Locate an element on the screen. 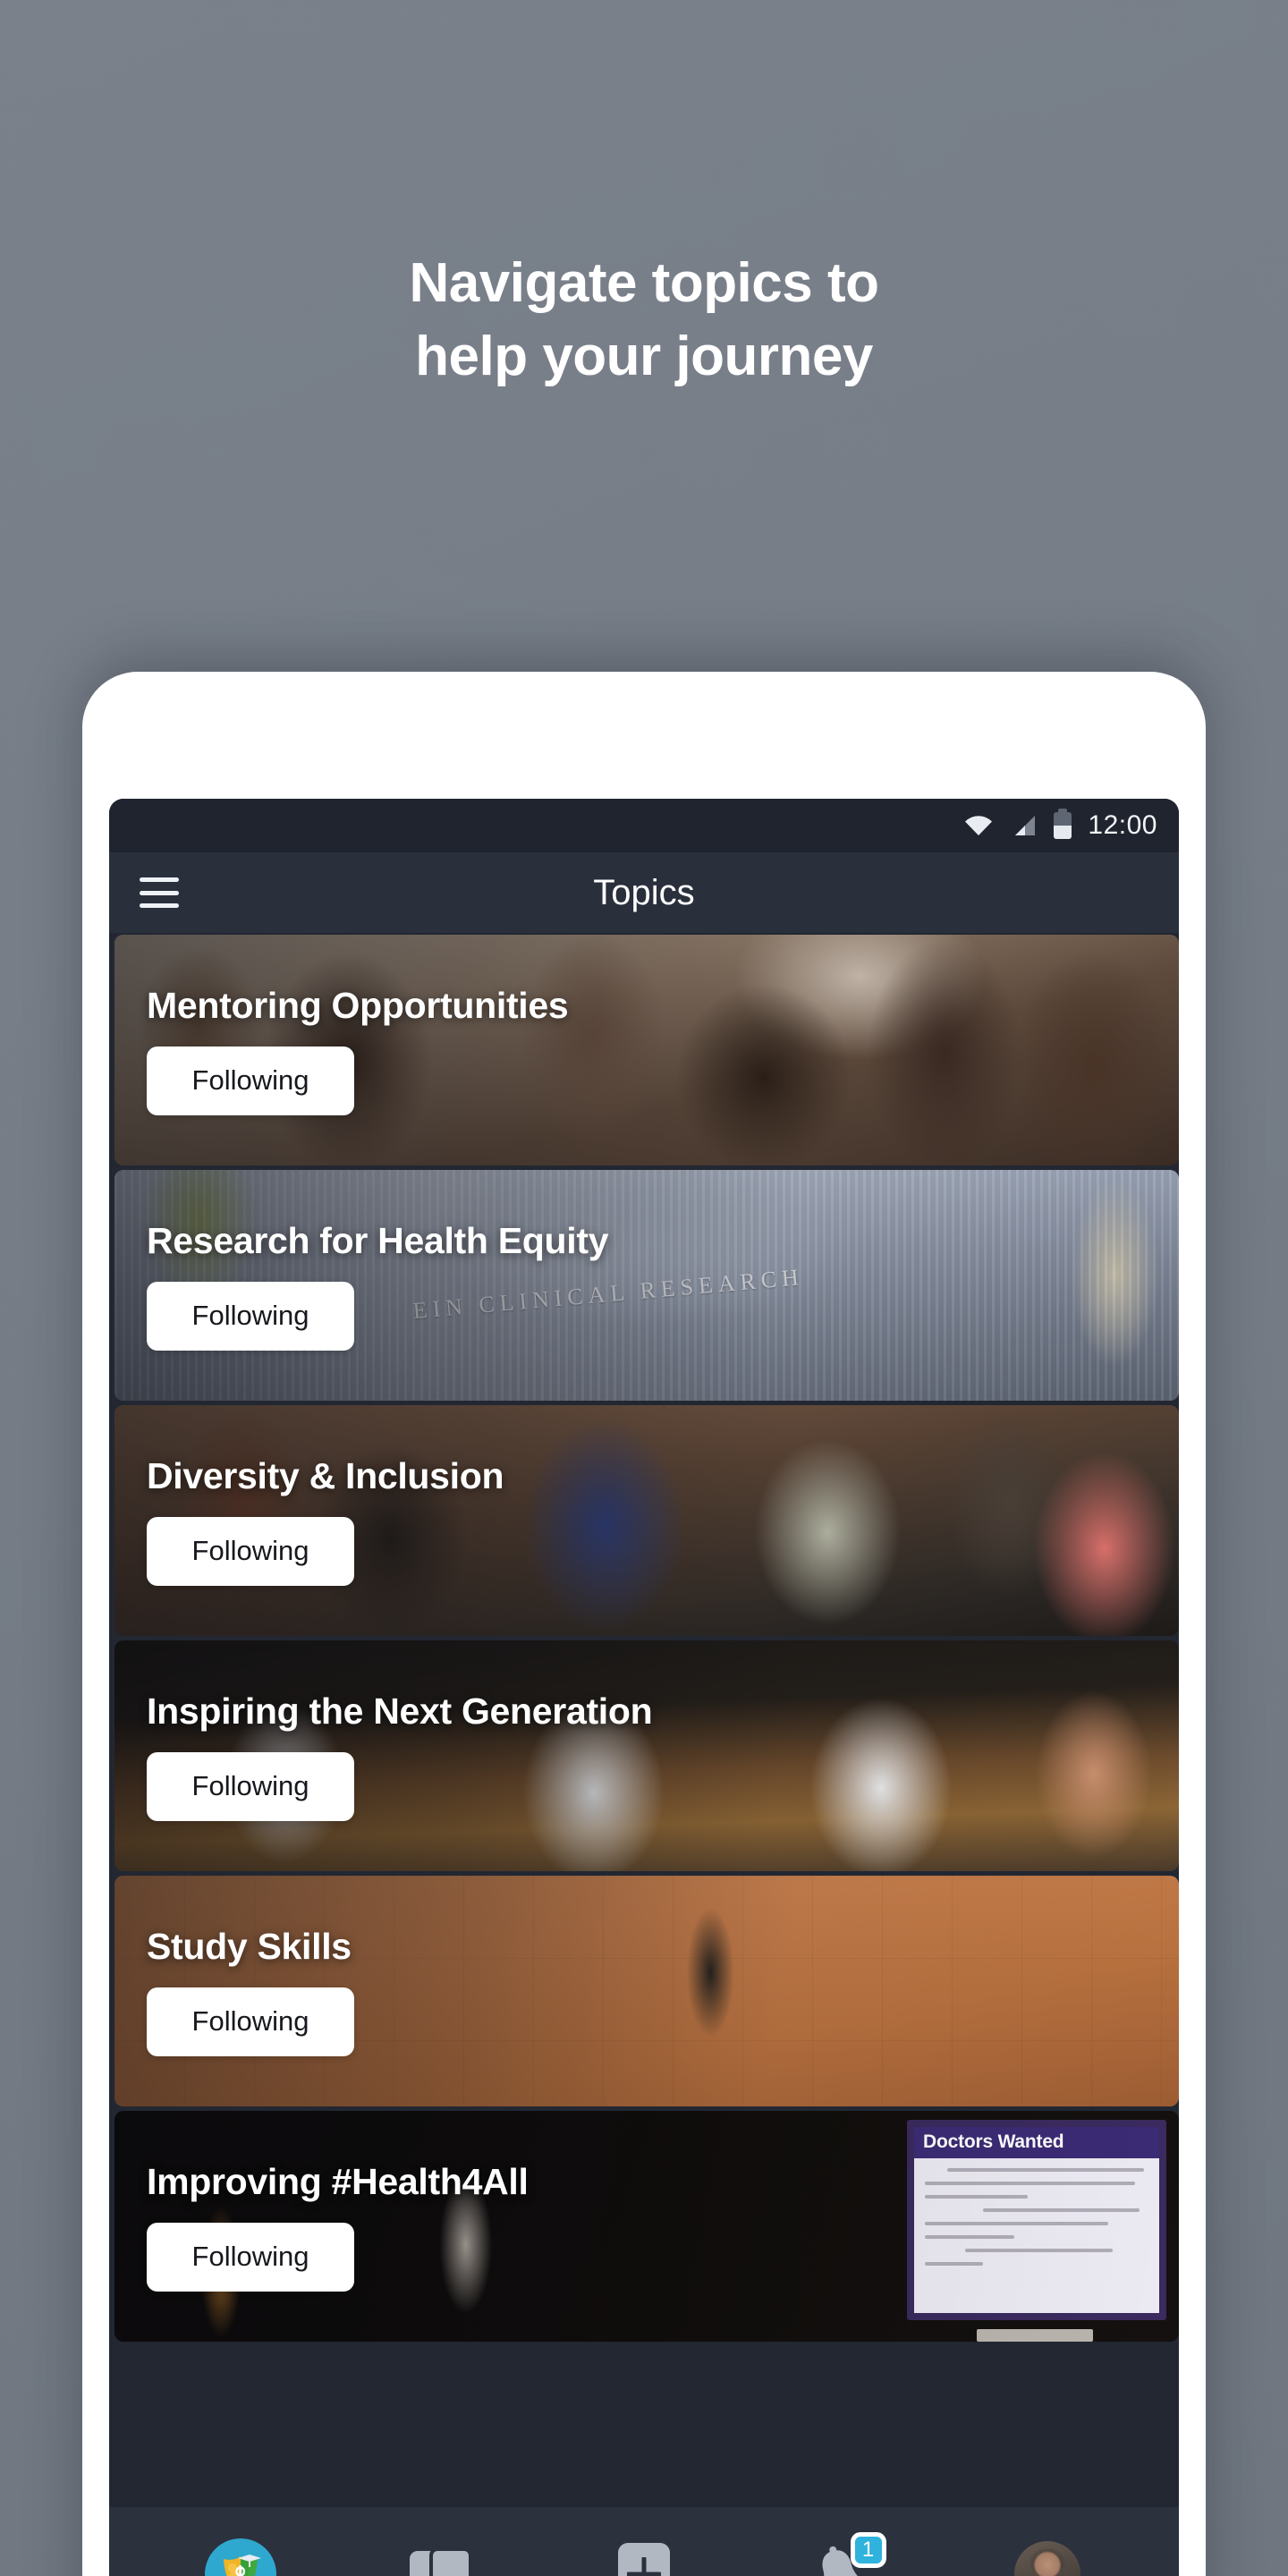 Image resolution: width=1288 pixels, height=2576 pixels. nav-item-profile is located at coordinates (1047, 2553).